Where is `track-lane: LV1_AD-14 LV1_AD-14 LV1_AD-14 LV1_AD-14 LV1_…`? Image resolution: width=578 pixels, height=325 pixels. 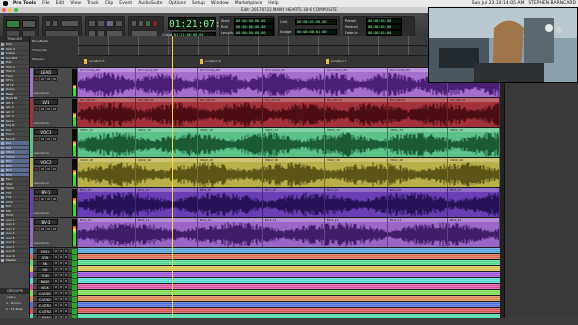 track-lane: LV1_AD-14 LV1_AD-14 LV1_AD-14 LV1_AD-14 LV1_… is located at coordinates (289, 113).